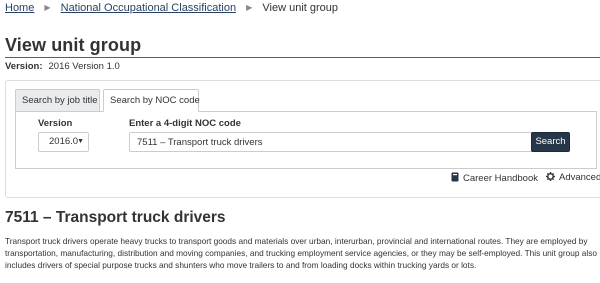  I want to click on tab-search-by-job-title: Search by job title, so click(57, 100).